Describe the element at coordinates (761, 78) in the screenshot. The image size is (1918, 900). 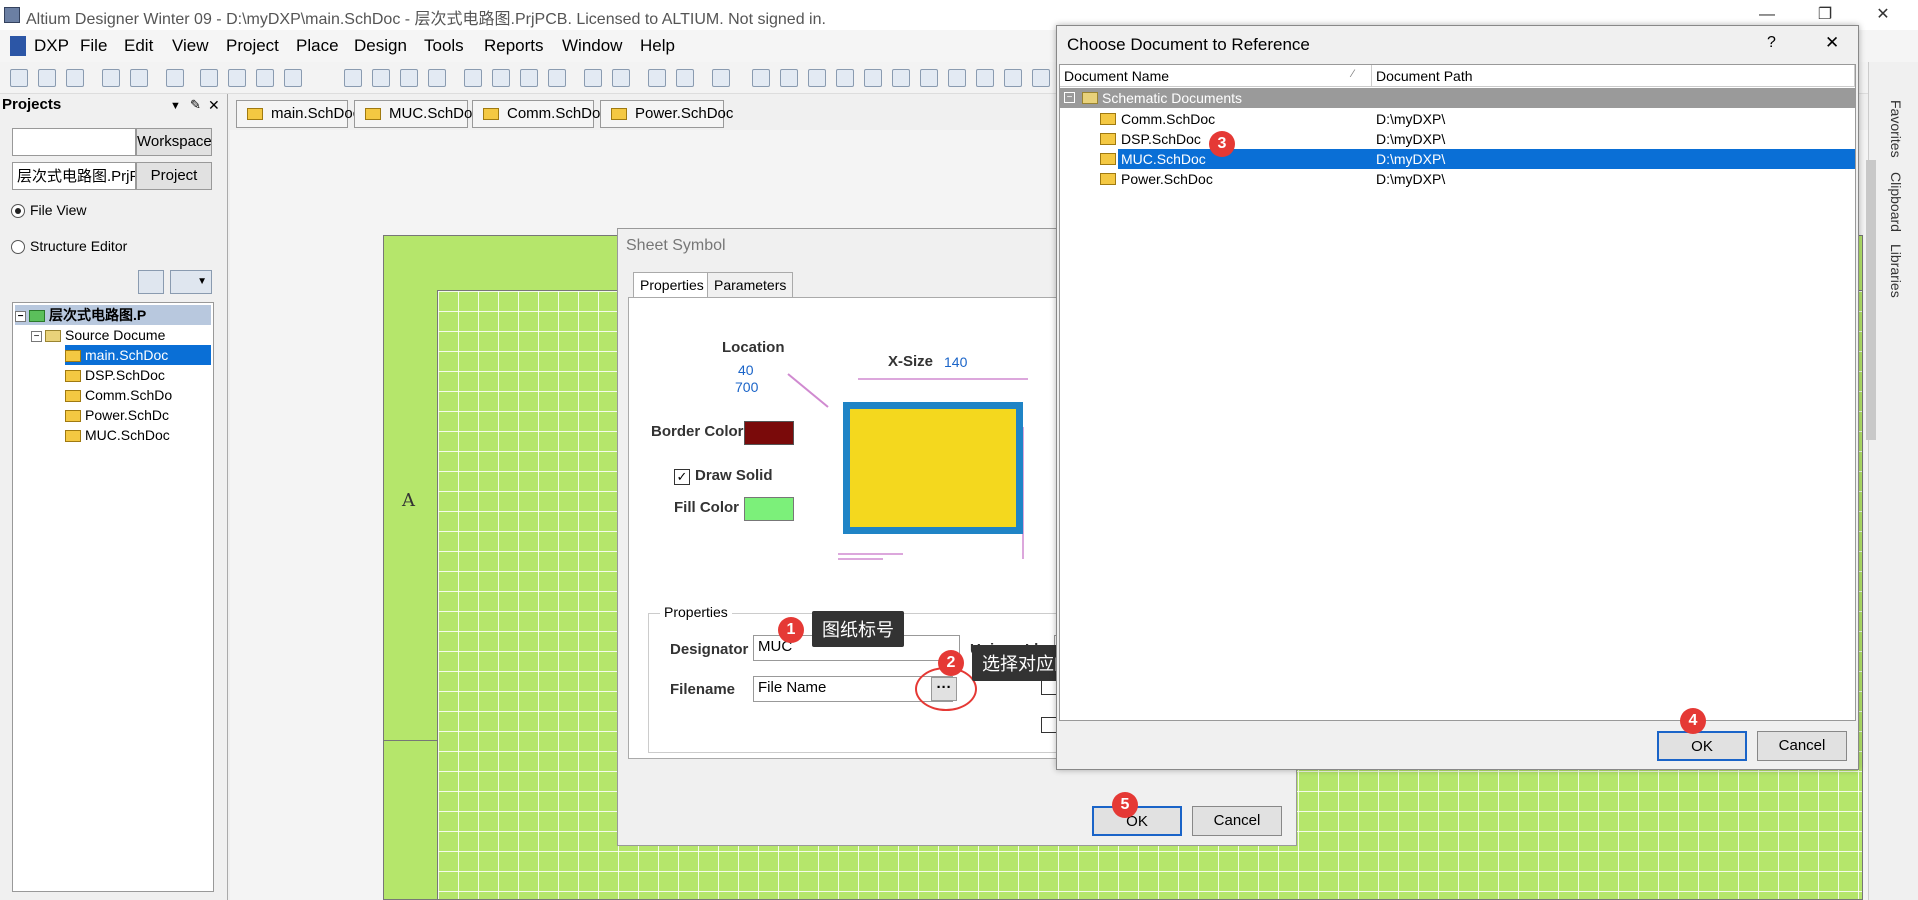
I see `wire-icon` at that location.